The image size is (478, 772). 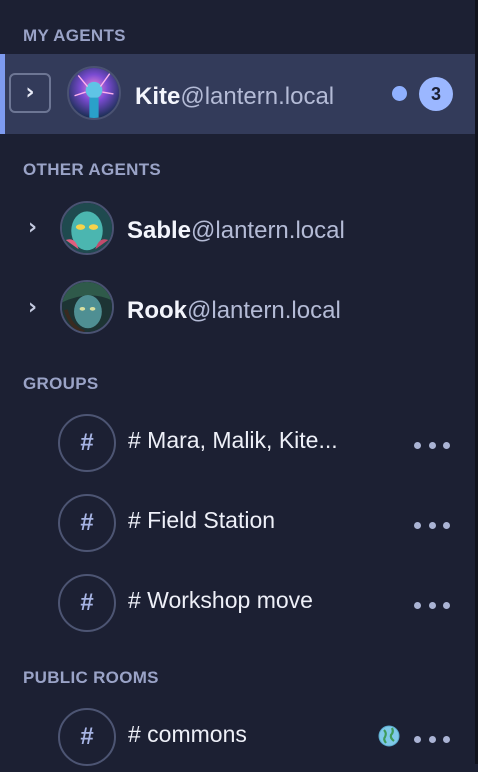 I want to click on section-header-my-agents: MY AGENTS, so click(x=74, y=35).